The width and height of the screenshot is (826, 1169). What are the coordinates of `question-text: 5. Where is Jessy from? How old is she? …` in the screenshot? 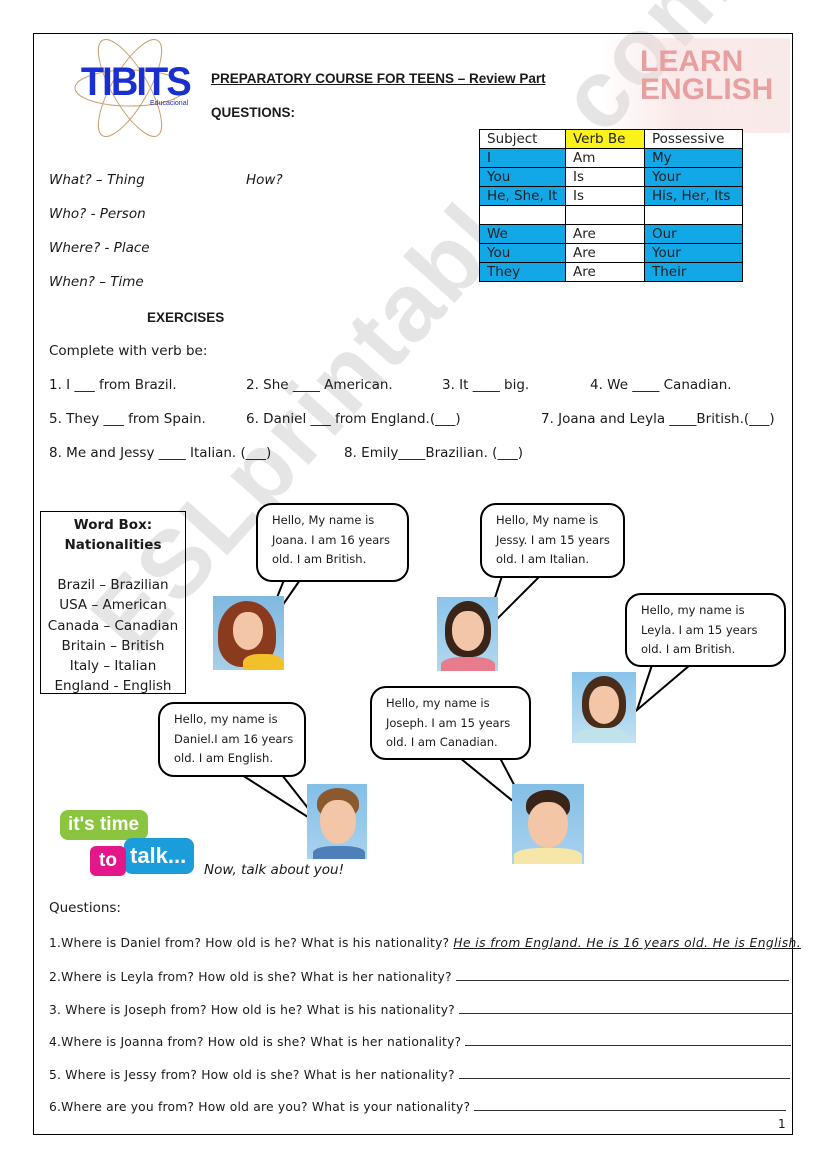 It's located at (252, 1075).